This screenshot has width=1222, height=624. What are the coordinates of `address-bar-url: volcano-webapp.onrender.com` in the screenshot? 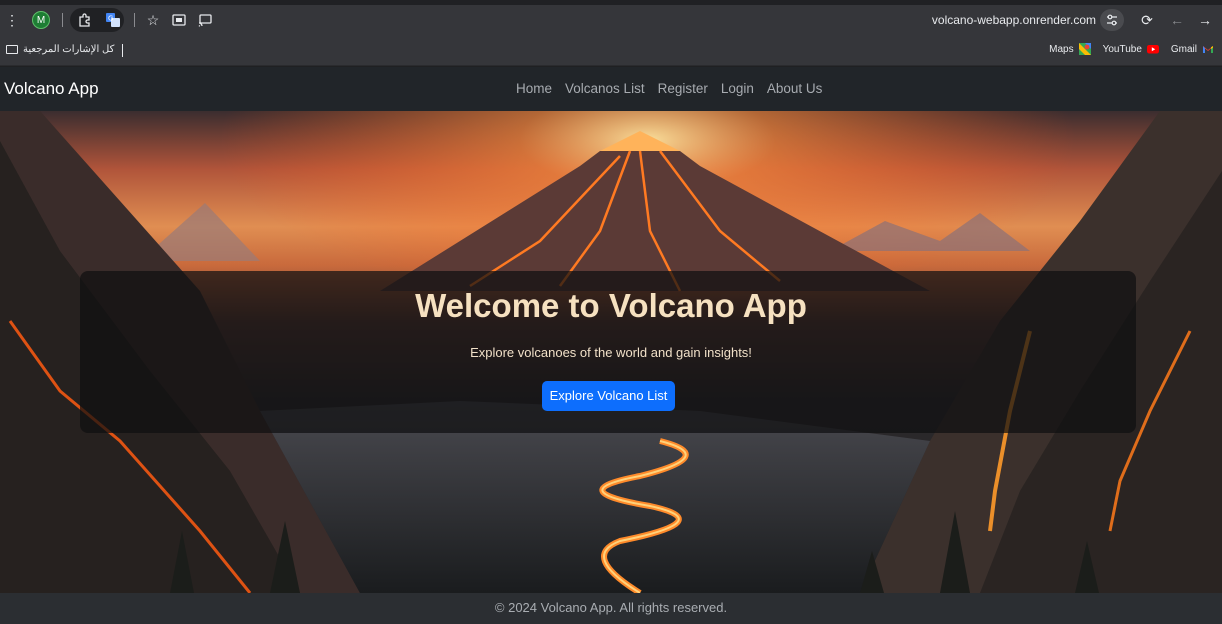 It's located at (1014, 20).